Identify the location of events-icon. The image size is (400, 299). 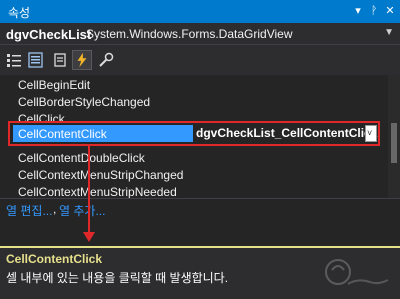
(82, 60).